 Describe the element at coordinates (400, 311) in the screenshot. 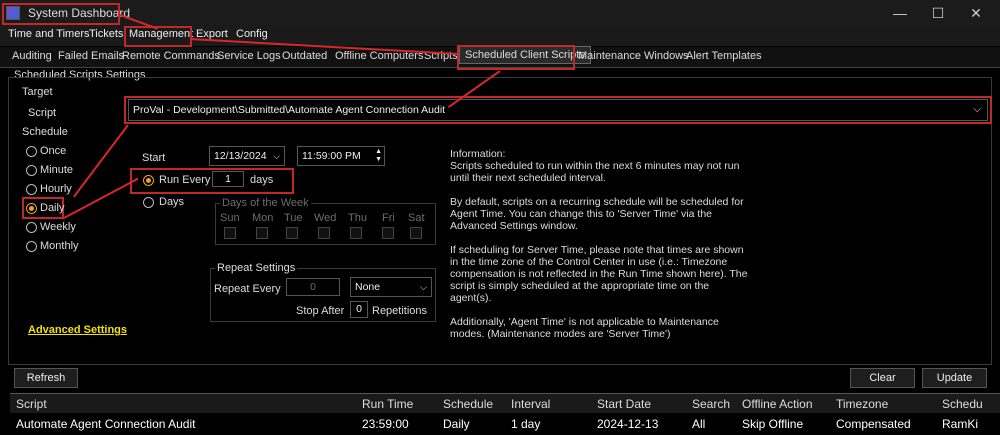

I see `repetitions-label: Repetitions` at that location.